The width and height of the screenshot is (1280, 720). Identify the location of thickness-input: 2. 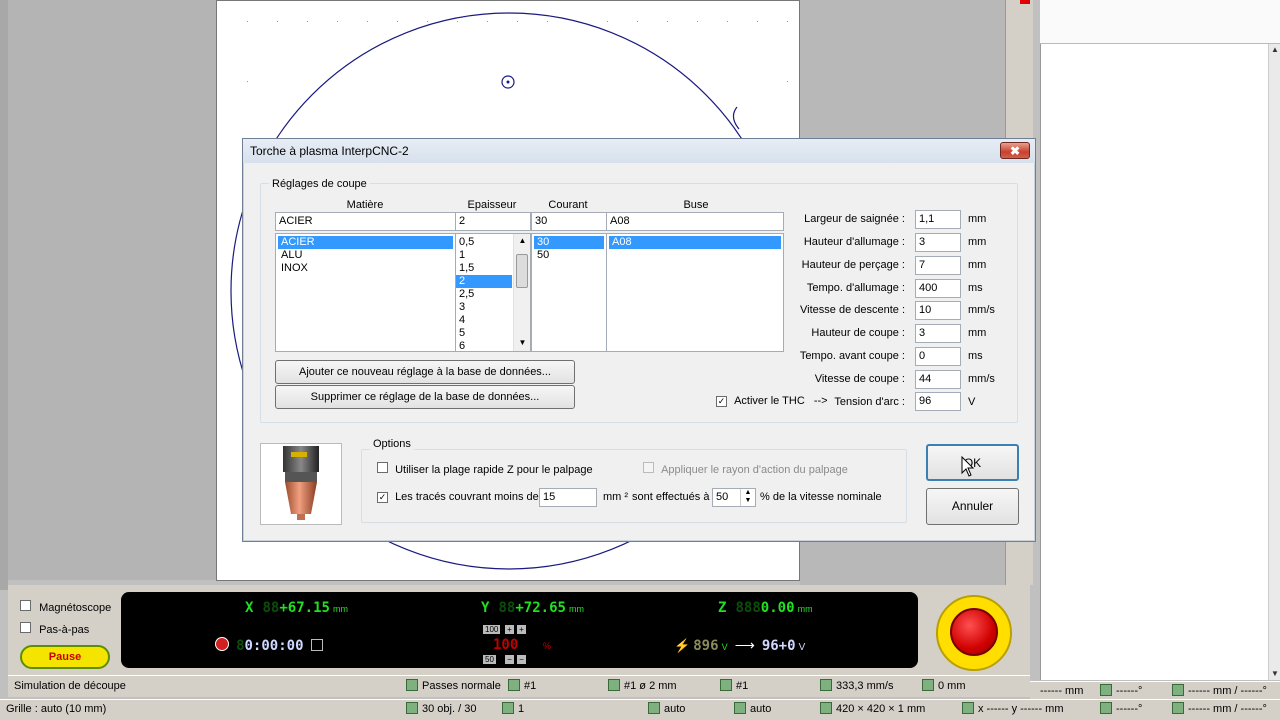
(493, 221).